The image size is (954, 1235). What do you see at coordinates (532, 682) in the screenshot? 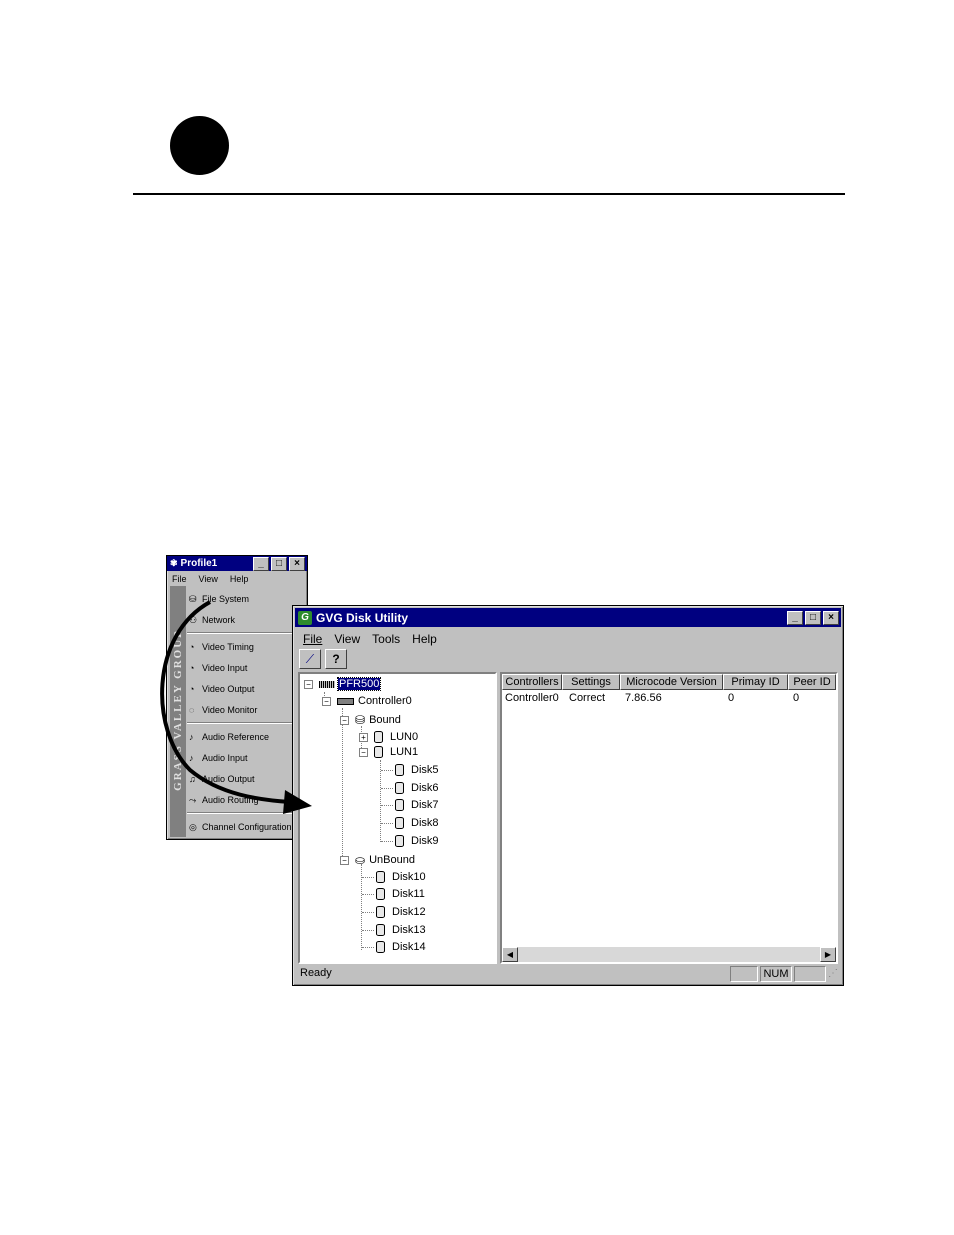
I see `column-header-controllers: Controllers` at bounding box center [532, 682].